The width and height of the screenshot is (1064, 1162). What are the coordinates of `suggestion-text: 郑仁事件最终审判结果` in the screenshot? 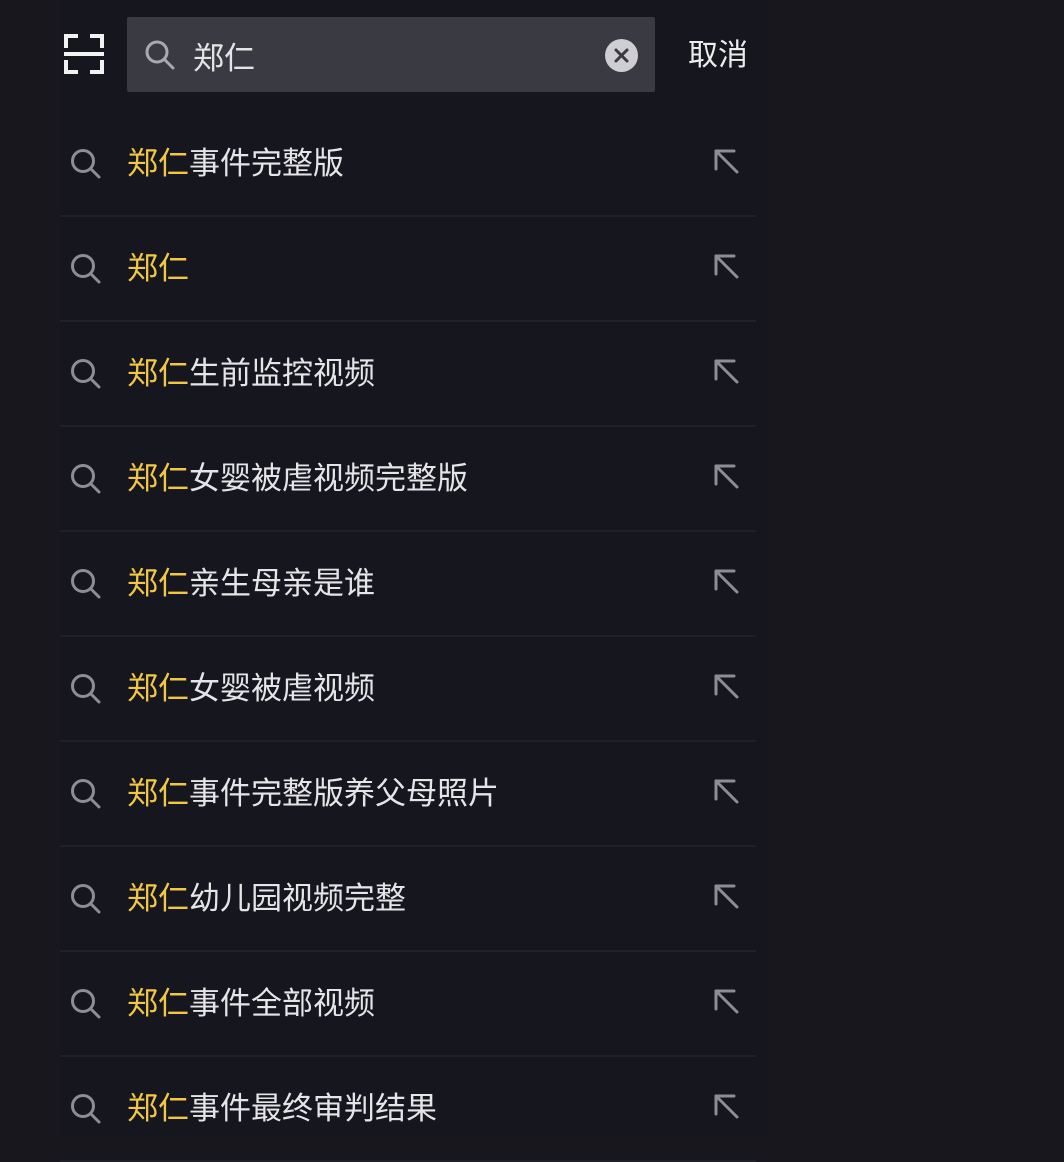 It's located at (282, 1109).